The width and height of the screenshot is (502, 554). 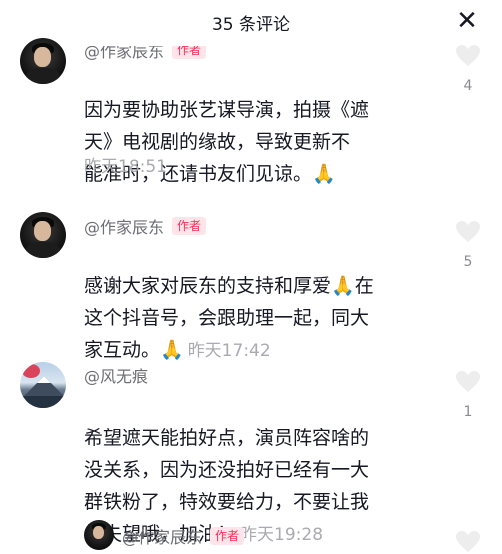 I want to click on like-button, so click(x=468, y=542).